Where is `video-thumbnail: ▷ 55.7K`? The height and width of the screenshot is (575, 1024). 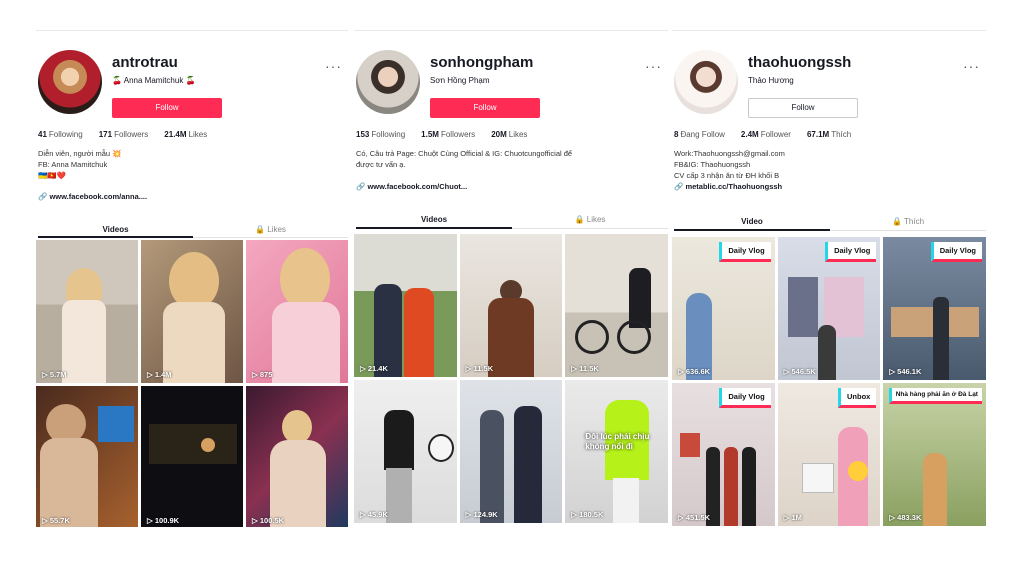
video-thumbnail: ▷ 55.7K is located at coordinates (87, 456).